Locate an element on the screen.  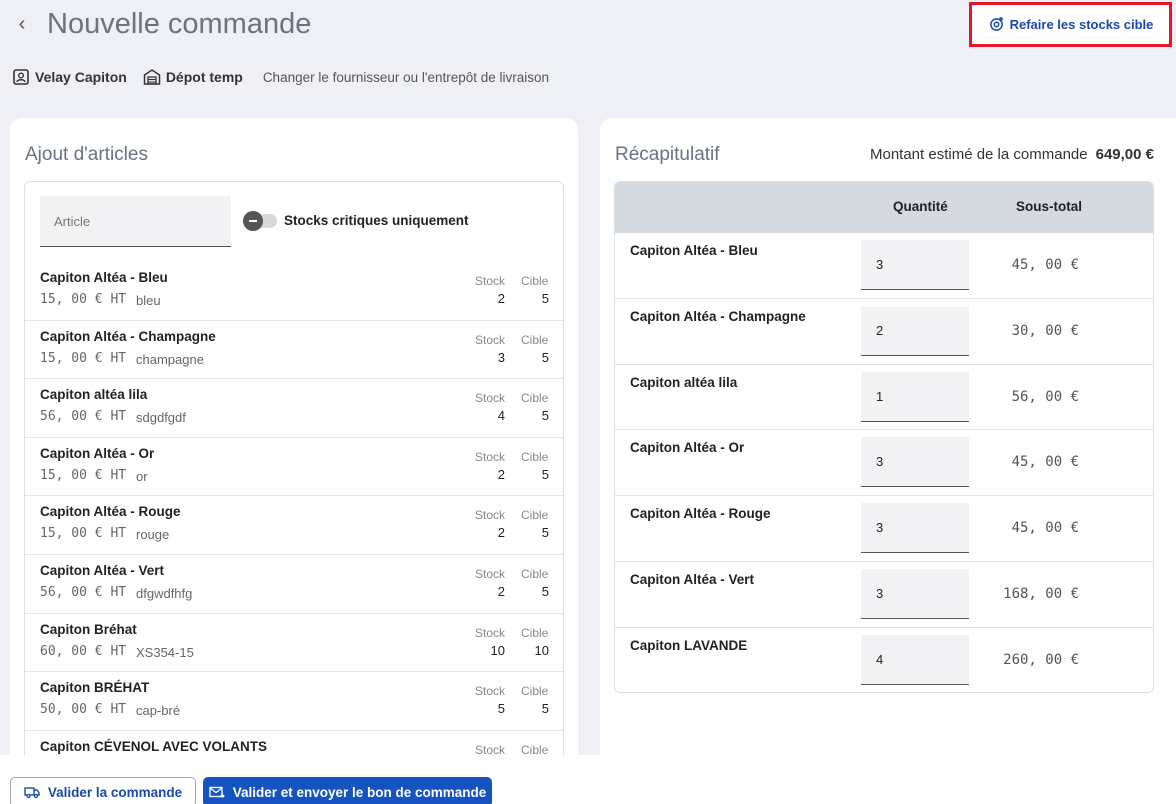
back-chevron-icon: ‹ is located at coordinates (22, 24).